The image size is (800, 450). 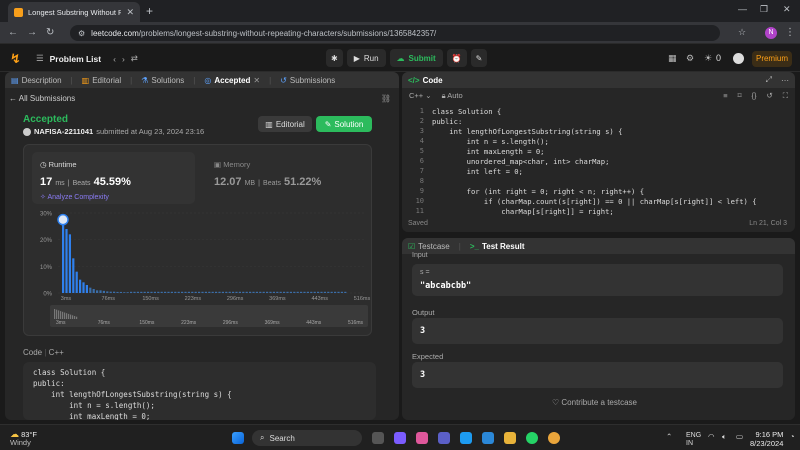 What do you see at coordinates (792, 436) in the screenshot?
I see `notifications-icon: ◔` at bounding box center [792, 436].